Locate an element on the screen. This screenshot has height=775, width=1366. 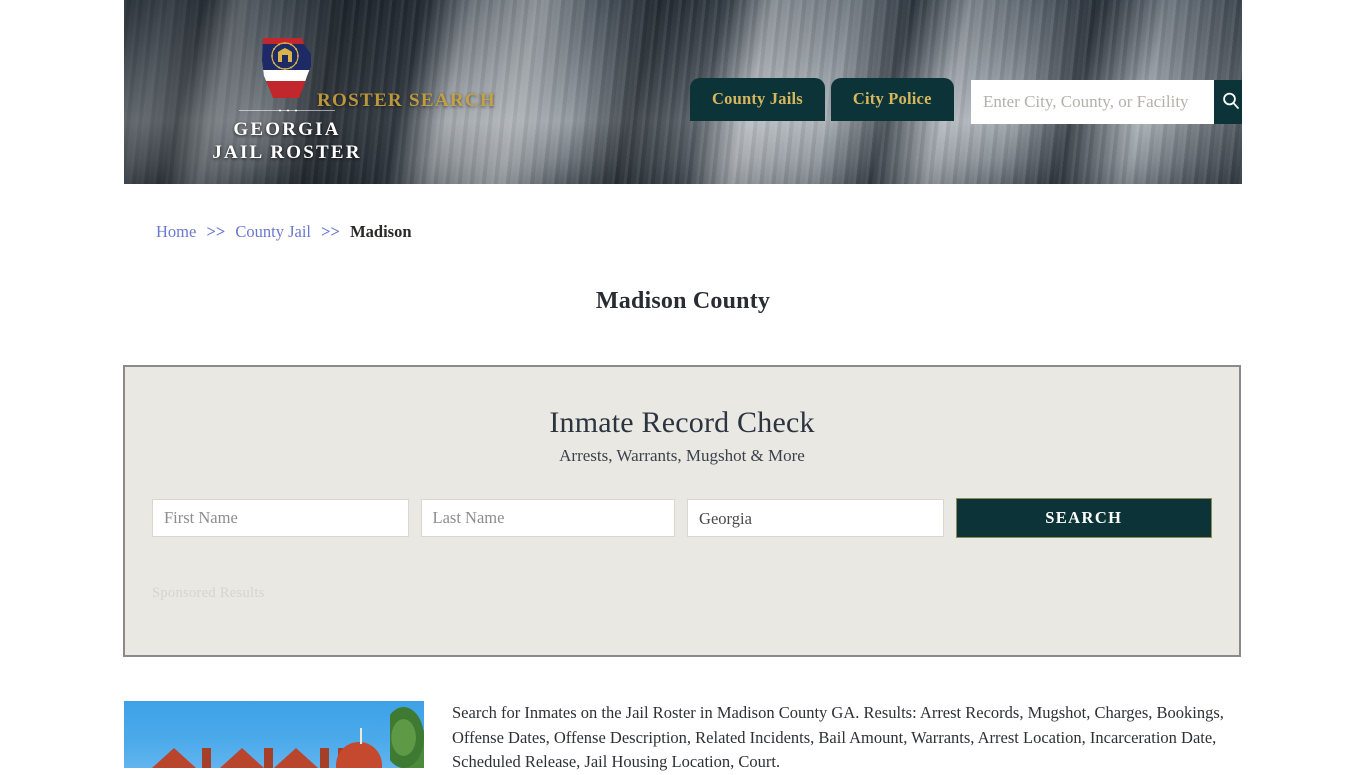
courthouse-roofline is located at coordinates (274, 755).